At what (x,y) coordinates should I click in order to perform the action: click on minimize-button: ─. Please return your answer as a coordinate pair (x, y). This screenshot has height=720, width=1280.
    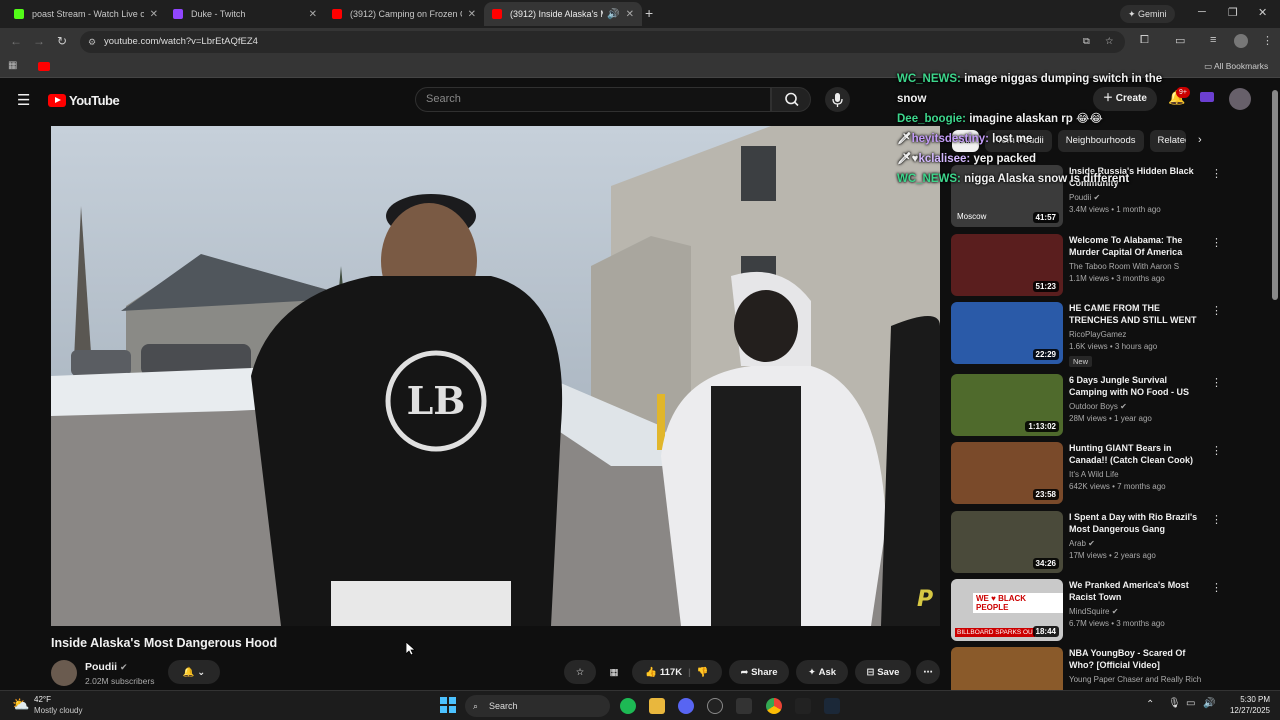
    Looking at the image, I should click on (1202, 12).